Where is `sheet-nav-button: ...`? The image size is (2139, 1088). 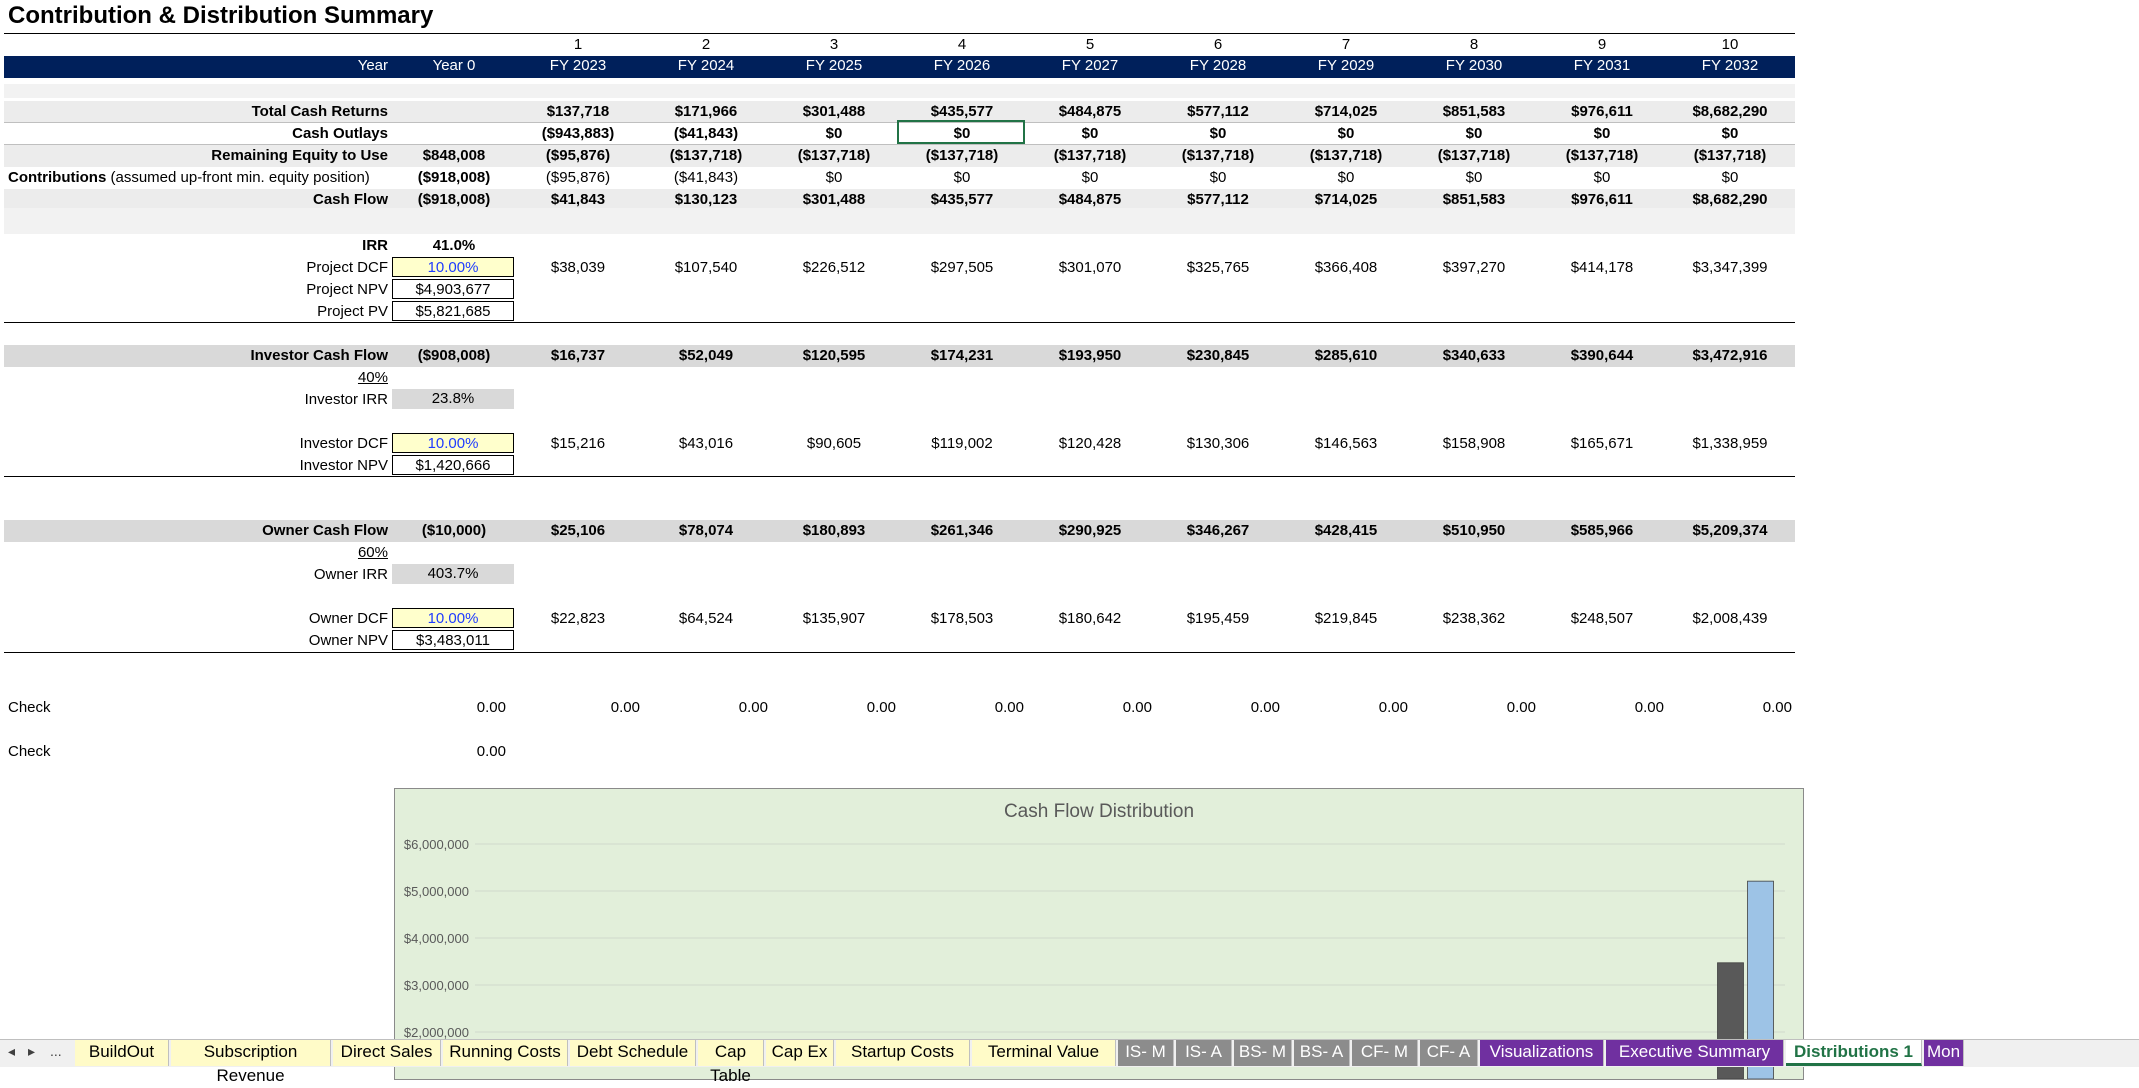
sheet-nav-button: ... is located at coordinates (56, 1051).